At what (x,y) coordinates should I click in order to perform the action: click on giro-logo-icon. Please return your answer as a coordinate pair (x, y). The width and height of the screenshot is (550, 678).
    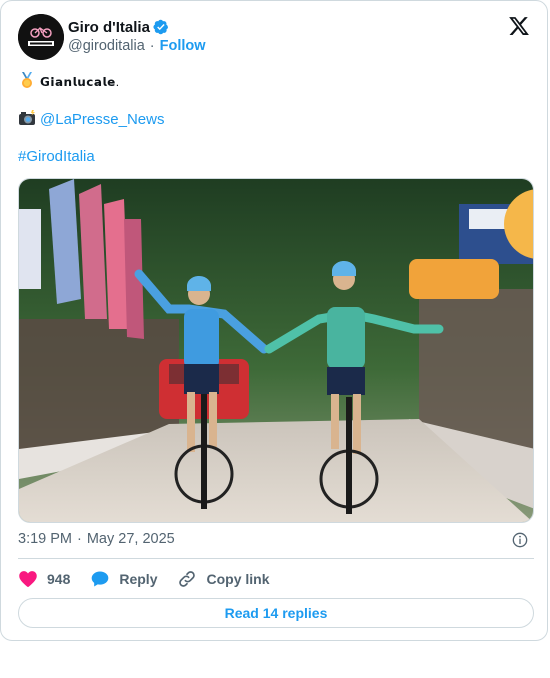
    Looking at the image, I should click on (41, 37).